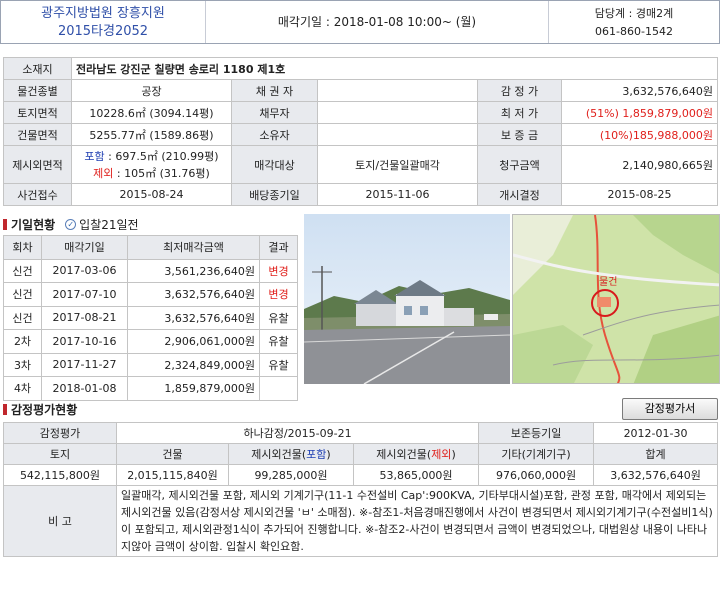  I want to click on excluded-area-label: 제시외면적, so click(37, 164).